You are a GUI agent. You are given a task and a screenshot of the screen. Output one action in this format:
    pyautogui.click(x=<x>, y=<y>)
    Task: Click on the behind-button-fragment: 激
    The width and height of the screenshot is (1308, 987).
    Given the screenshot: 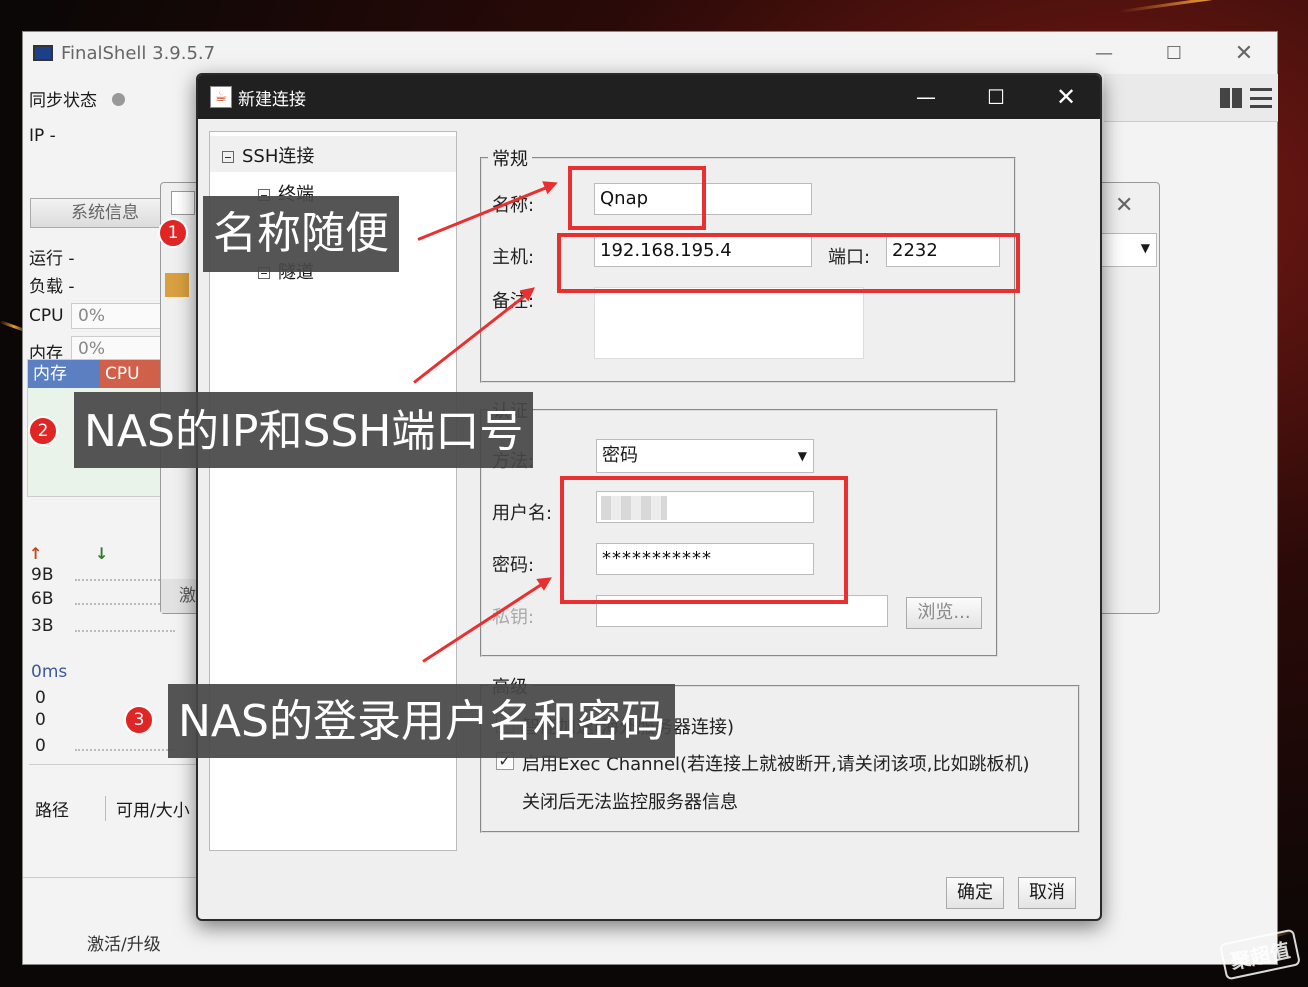 What is the action you would take?
    pyautogui.click(x=181, y=596)
    